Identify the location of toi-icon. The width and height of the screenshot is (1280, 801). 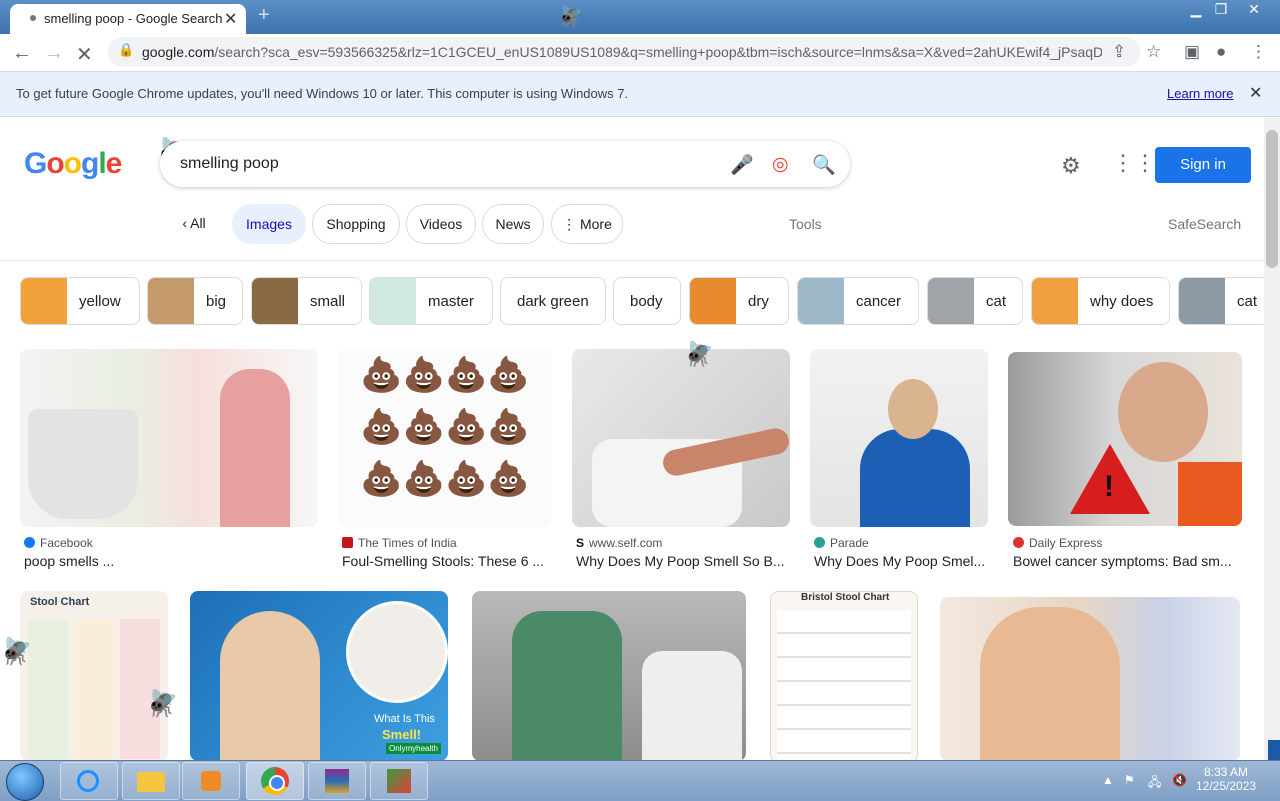
(347, 542).